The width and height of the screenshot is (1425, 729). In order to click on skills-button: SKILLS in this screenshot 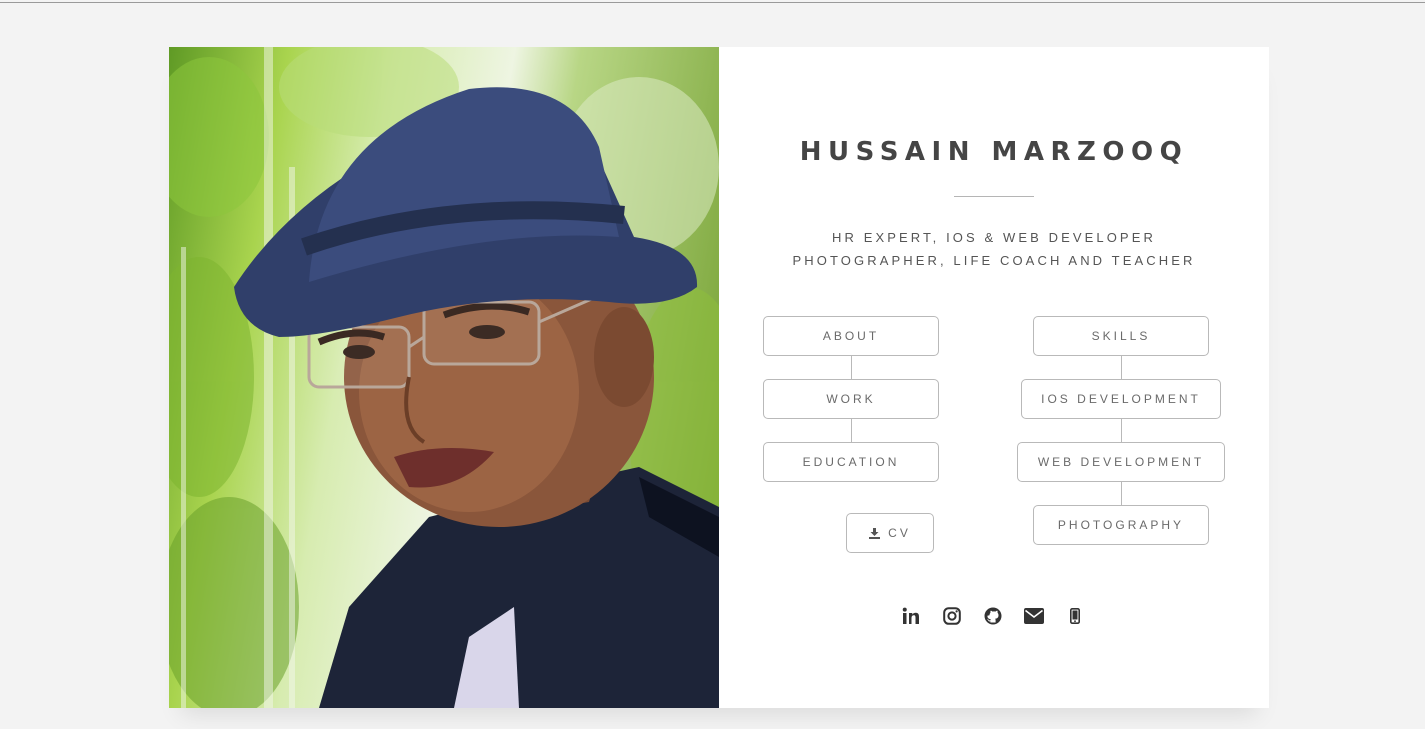, I will do `click(1121, 336)`.